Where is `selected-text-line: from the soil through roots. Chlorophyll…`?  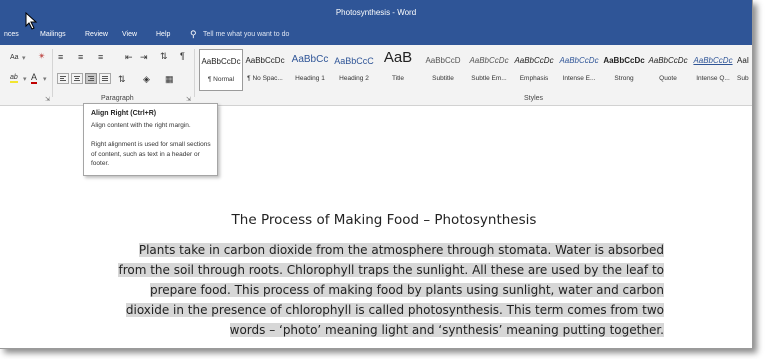
selected-text-line: from the soil through roots. Chlorophyll… is located at coordinates (391, 270).